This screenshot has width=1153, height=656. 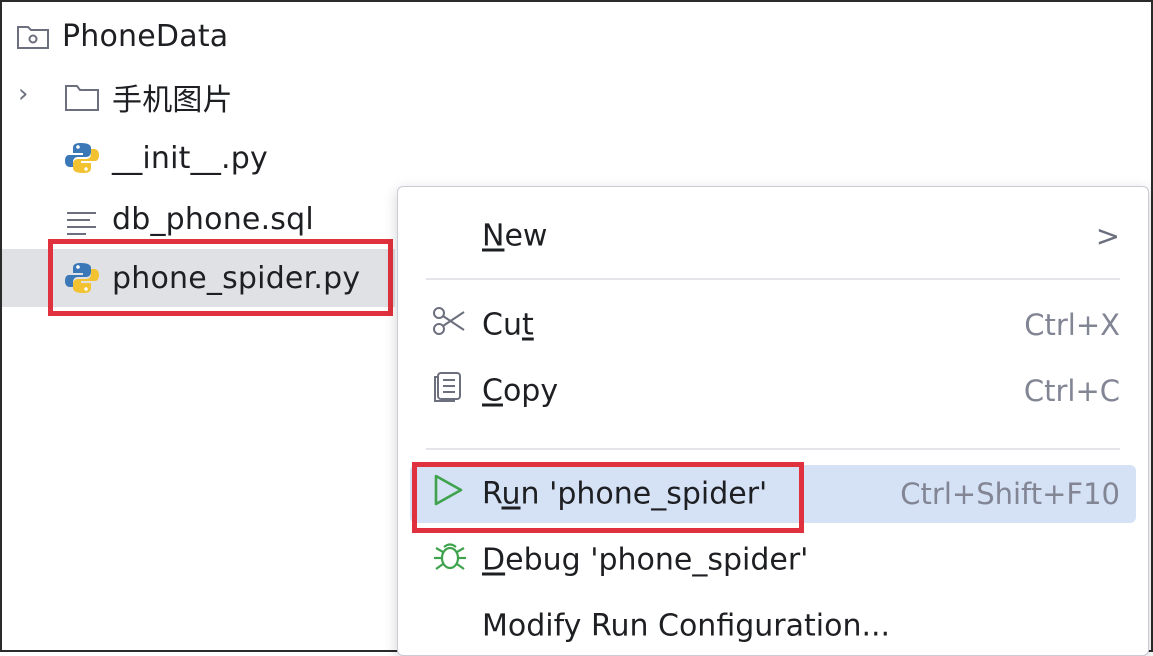 What do you see at coordinates (492, 391) in the screenshot?
I see `copy-mnemonic: C` at bounding box center [492, 391].